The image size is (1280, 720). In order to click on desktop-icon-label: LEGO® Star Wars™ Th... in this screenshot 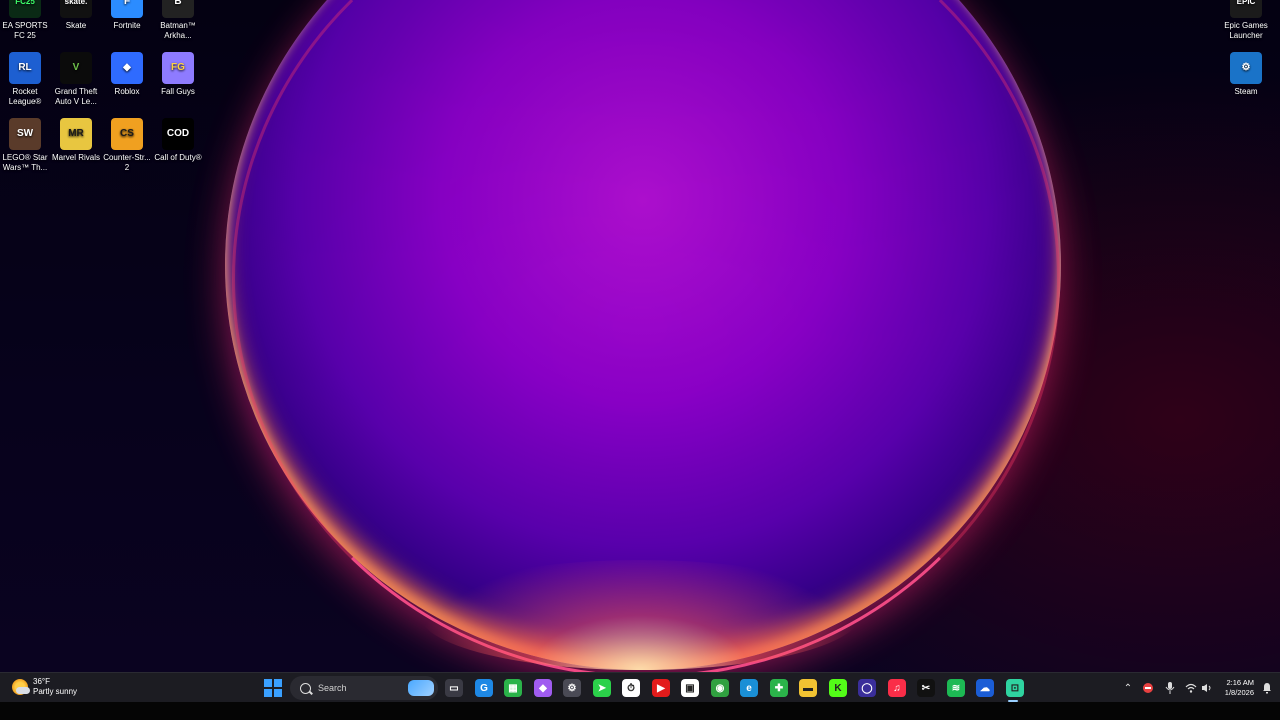, I will do `click(25, 162)`.